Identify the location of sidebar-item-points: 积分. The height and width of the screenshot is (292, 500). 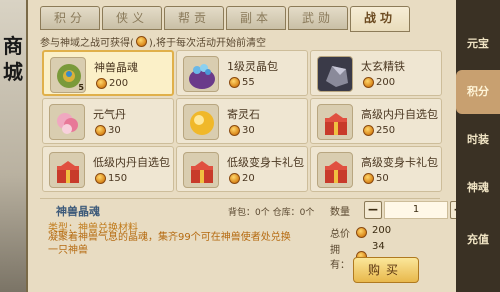
(478, 92).